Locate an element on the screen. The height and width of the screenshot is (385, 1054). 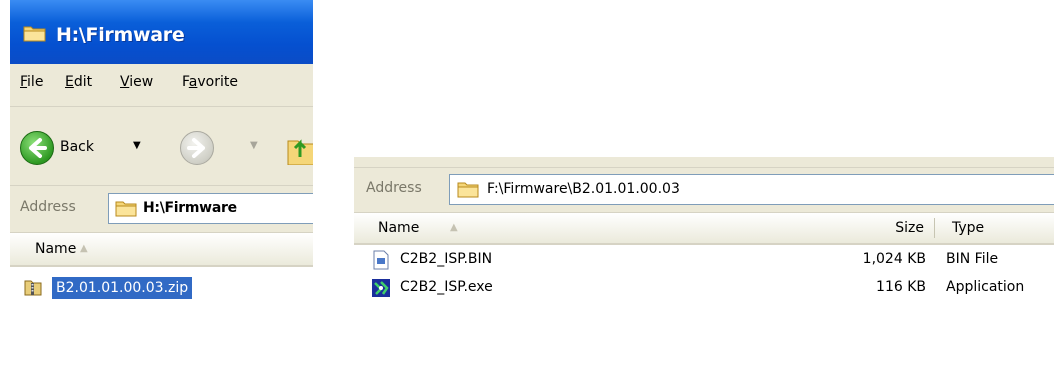
file-name-selected: B2.01.01.00.03.zip is located at coordinates (122, 288).